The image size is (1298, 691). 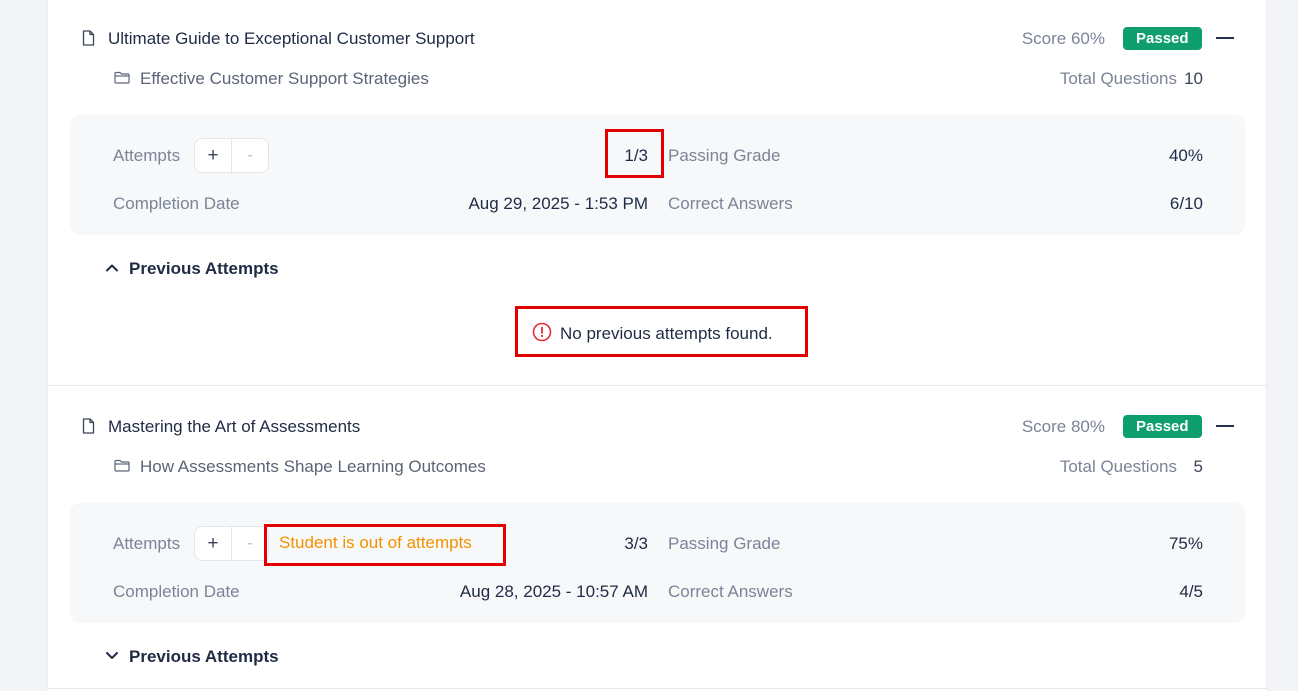 What do you see at coordinates (1185, 543) in the screenshot?
I see `passing-grade-value: 75%` at bounding box center [1185, 543].